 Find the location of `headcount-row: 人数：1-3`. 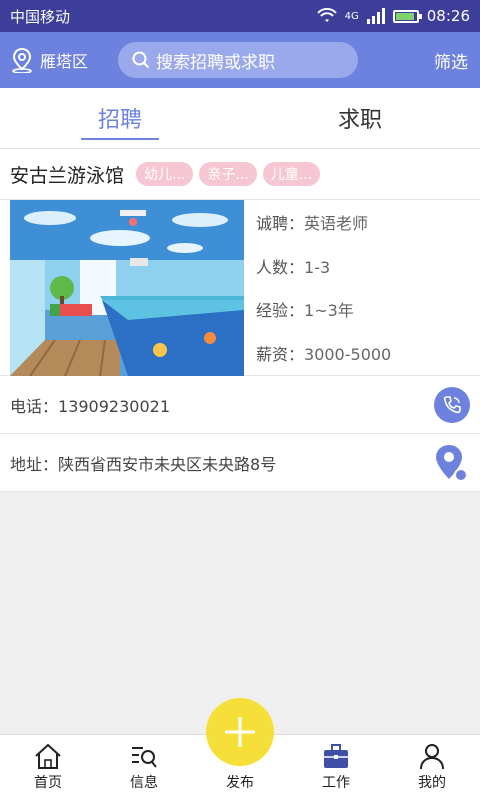

headcount-row: 人数：1-3 is located at coordinates (293, 267).